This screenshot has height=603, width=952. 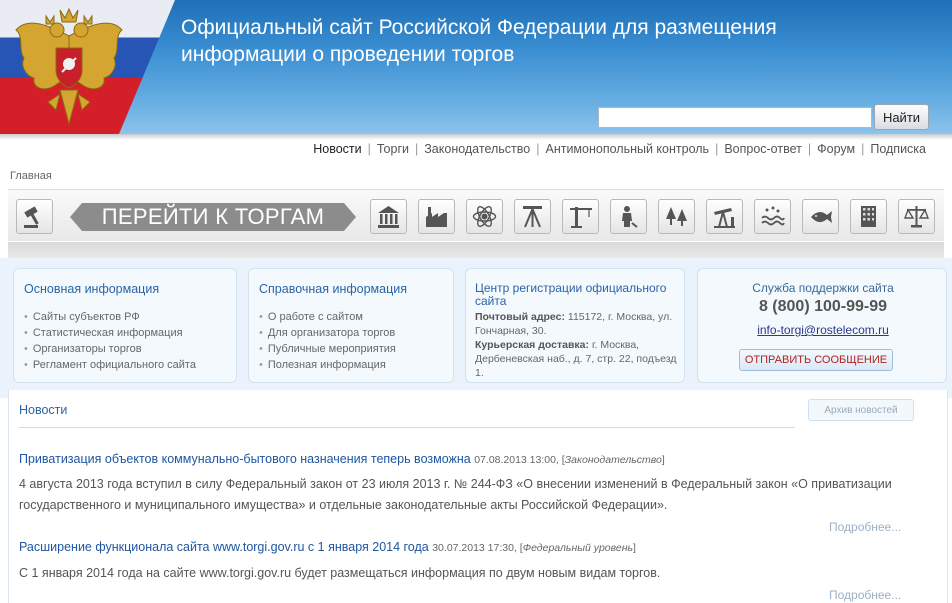 What do you see at coordinates (327, 365) in the screenshot?
I see `list-item: Полезная информация` at bounding box center [327, 365].